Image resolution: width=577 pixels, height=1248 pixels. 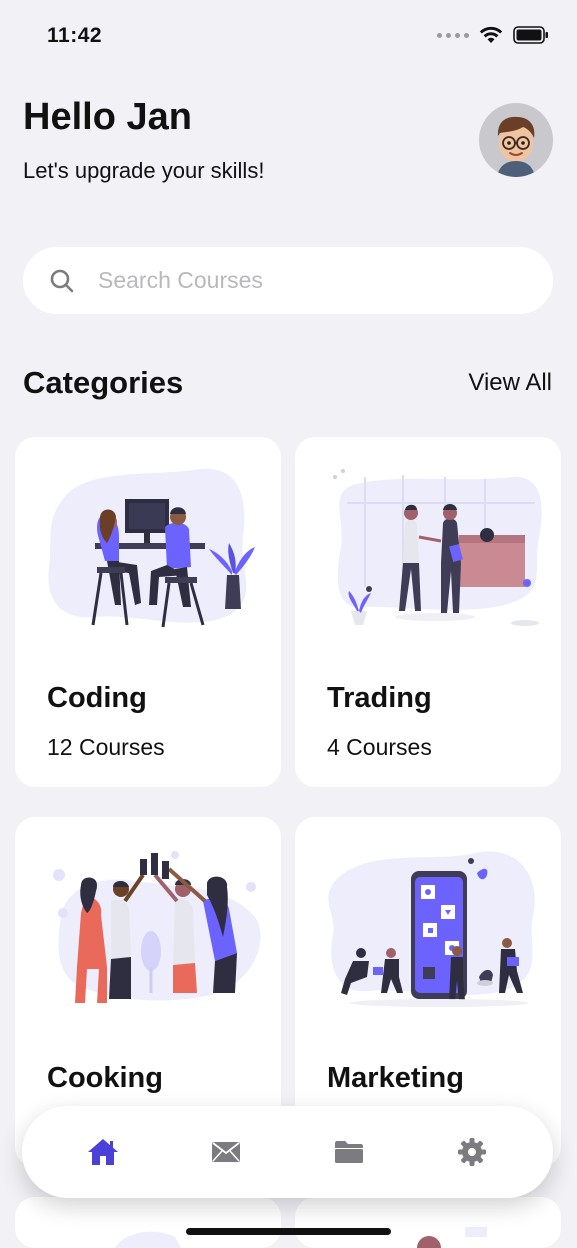 What do you see at coordinates (431, 929) in the screenshot?
I see `marketing-illustration` at bounding box center [431, 929].